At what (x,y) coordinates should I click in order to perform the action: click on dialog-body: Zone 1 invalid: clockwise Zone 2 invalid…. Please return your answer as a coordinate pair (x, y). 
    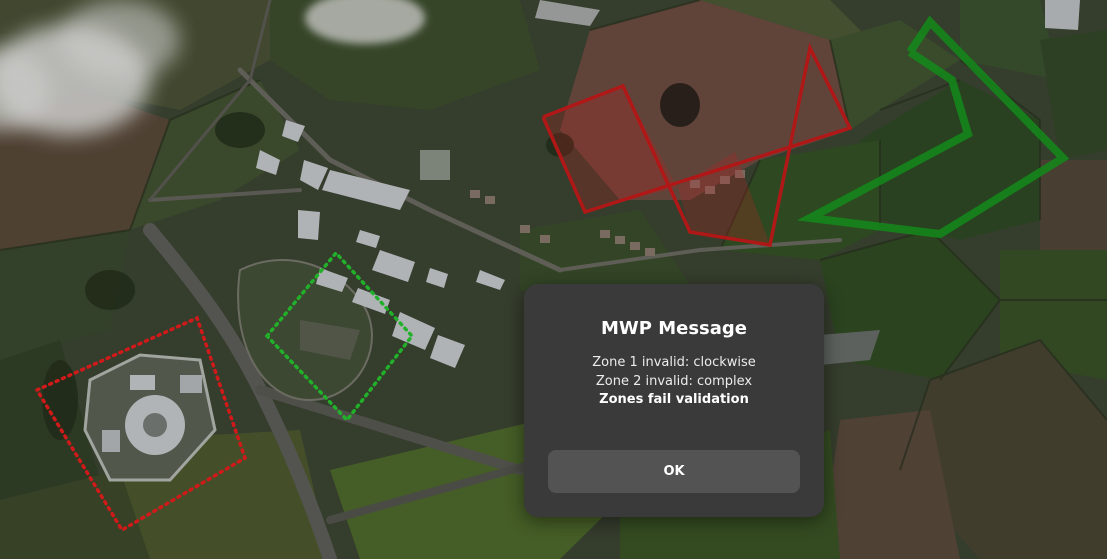
    Looking at the image, I should click on (674, 382).